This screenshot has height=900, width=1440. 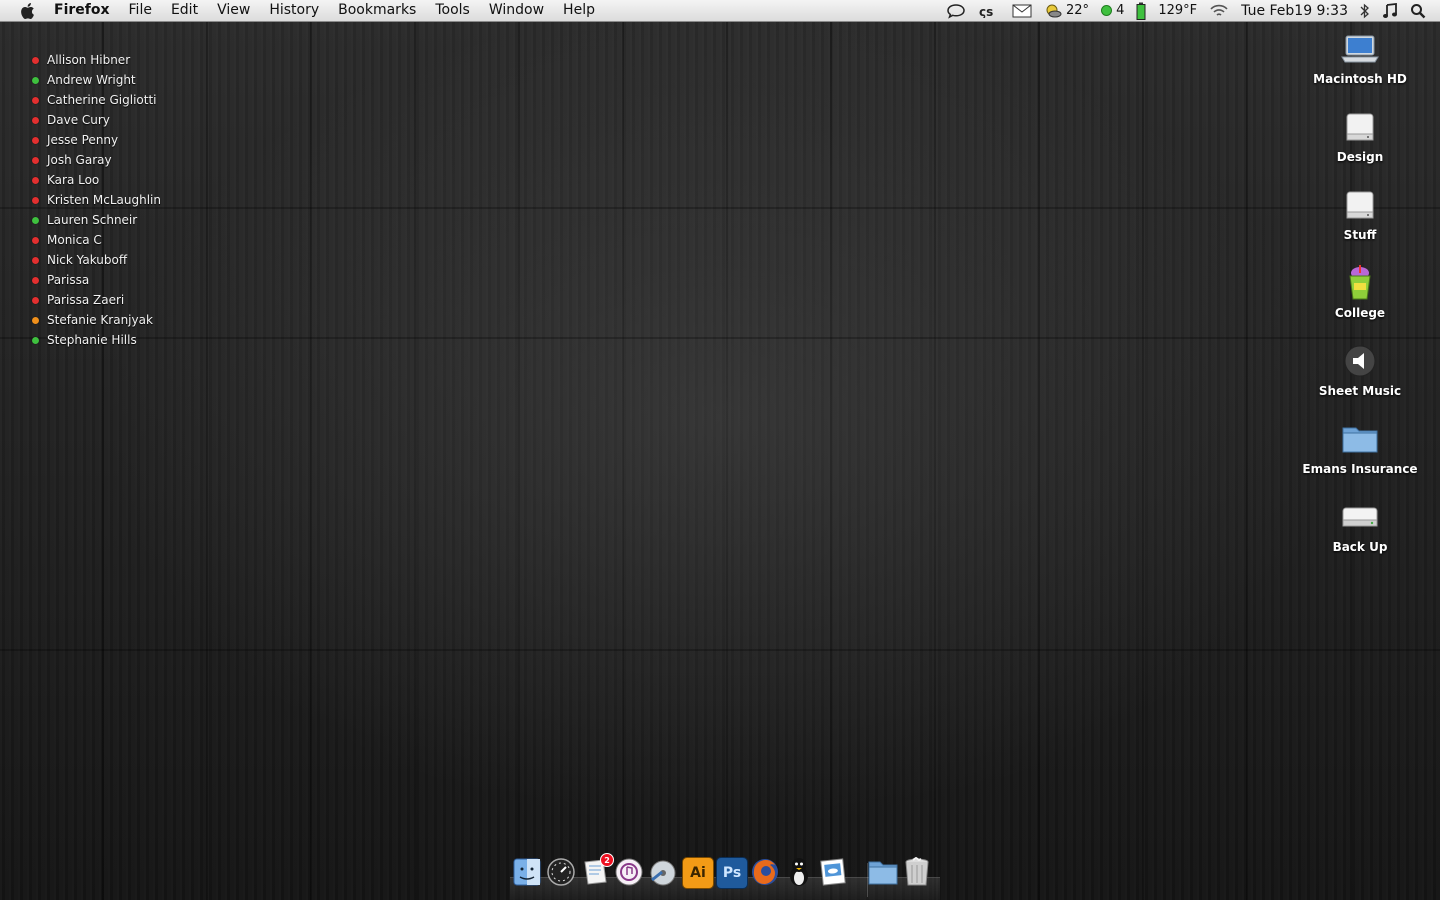 I want to click on photoshop-label: Ps, so click(x=732, y=873).